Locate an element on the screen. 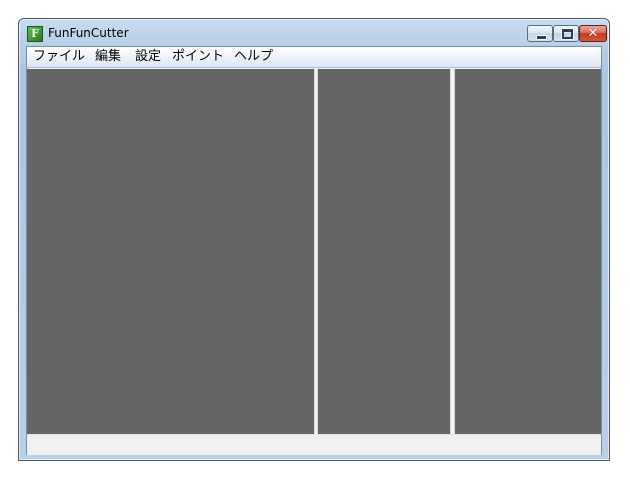 The width and height of the screenshot is (630, 482). maximize-icon is located at coordinates (567, 34).